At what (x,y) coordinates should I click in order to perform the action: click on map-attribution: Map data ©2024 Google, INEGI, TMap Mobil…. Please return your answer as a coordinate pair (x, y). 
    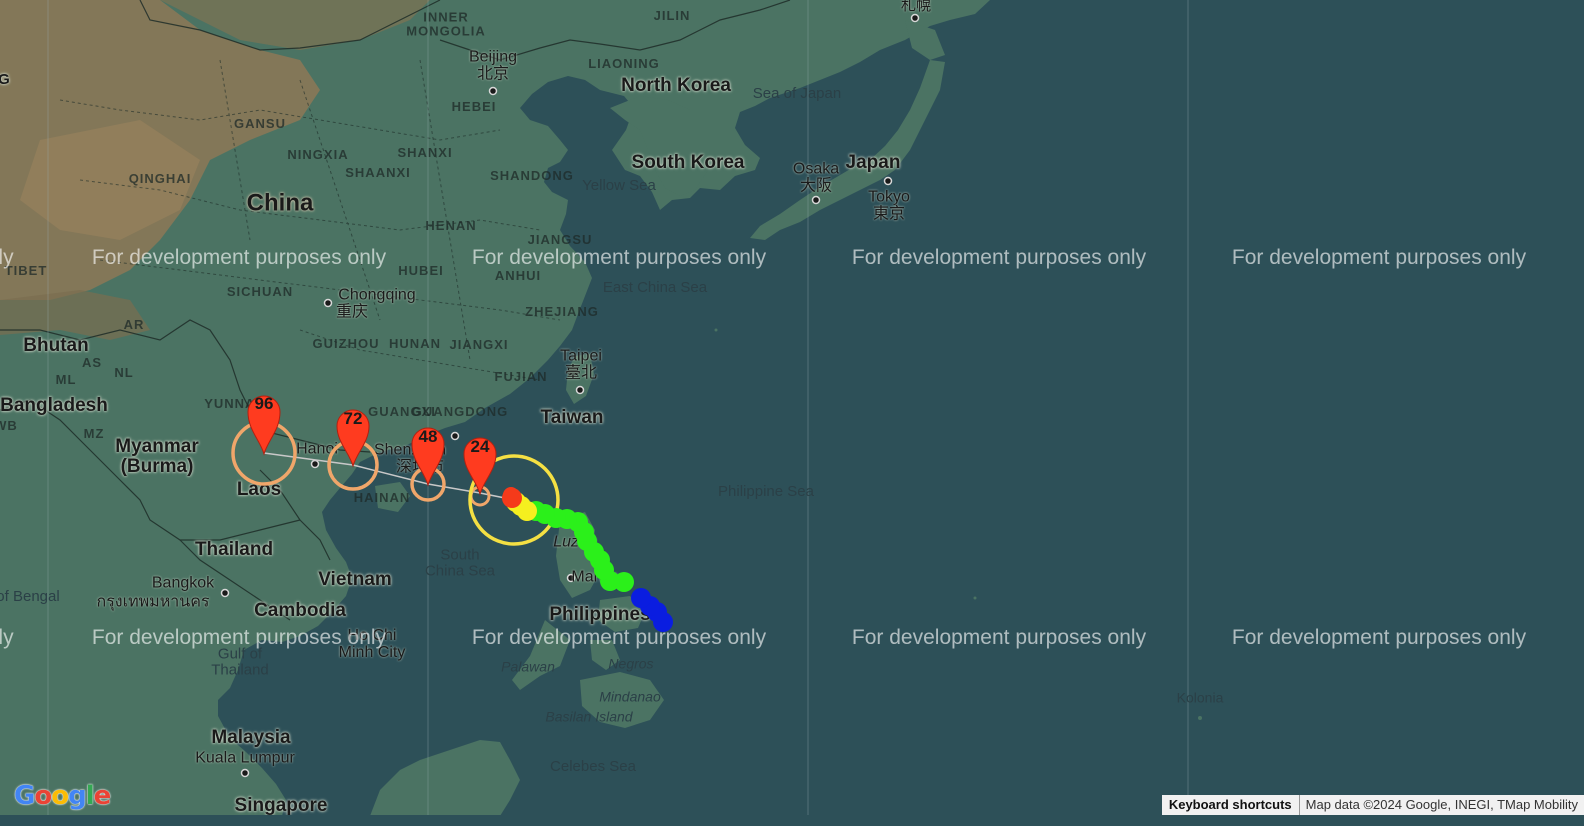
    Looking at the image, I should click on (1441, 805).